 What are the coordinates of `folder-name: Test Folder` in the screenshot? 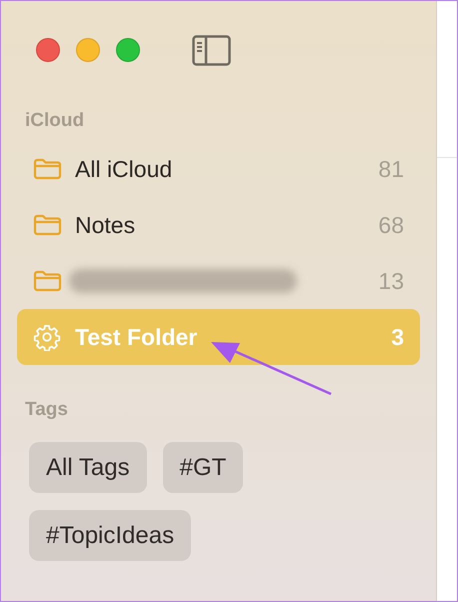 It's located at (136, 337).